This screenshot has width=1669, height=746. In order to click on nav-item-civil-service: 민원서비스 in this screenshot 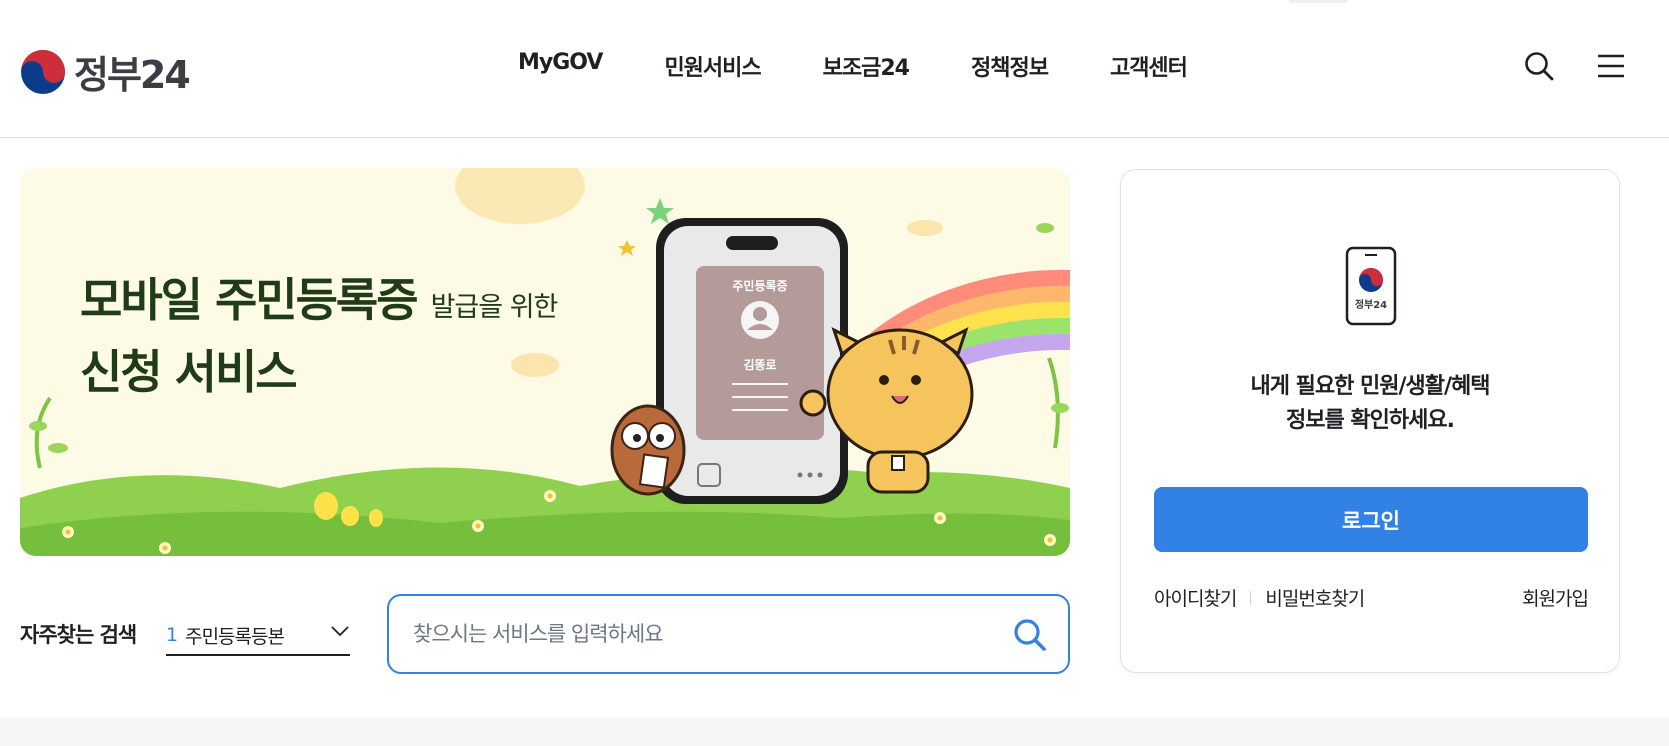, I will do `click(712, 66)`.